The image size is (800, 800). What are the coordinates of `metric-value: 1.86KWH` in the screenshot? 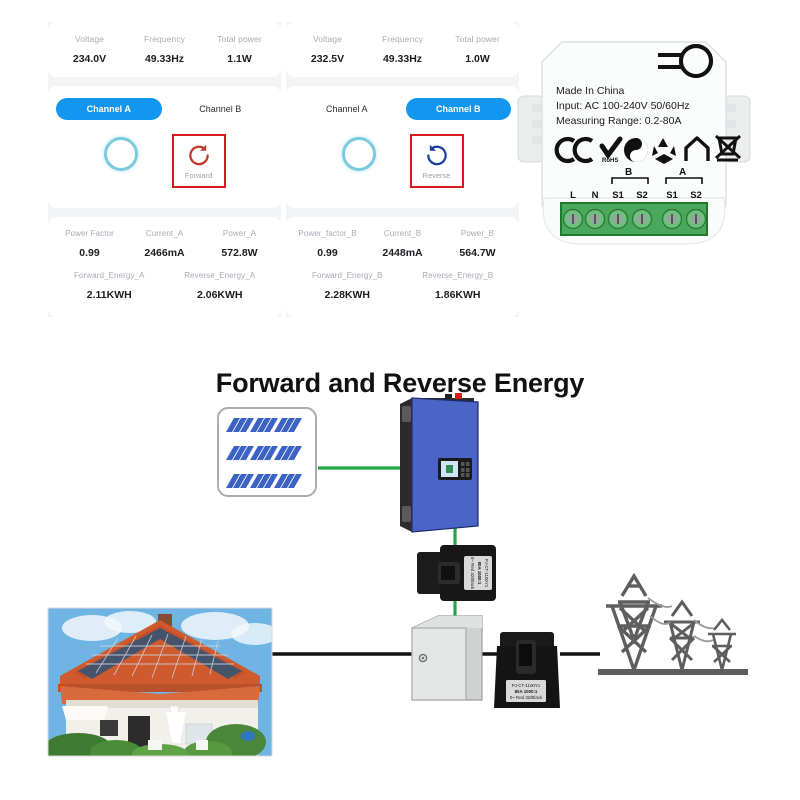 It's located at (457, 295).